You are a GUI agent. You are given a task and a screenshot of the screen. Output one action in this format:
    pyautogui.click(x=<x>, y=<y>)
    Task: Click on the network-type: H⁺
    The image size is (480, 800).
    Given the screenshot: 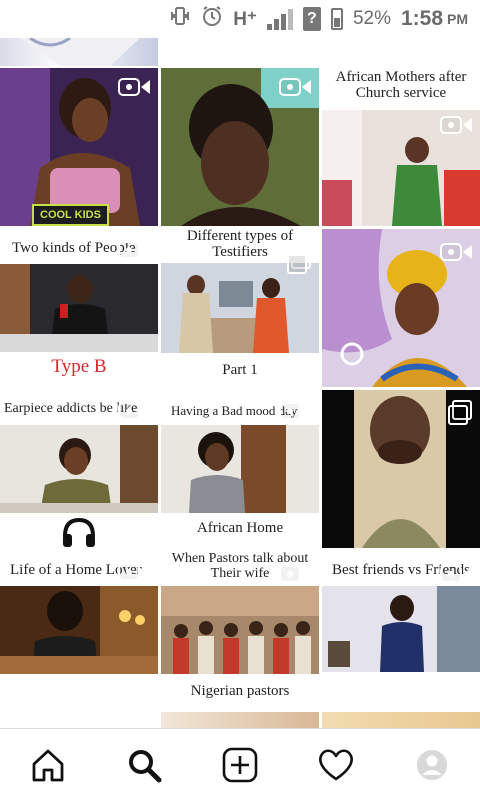 What is the action you would take?
    pyautogui.click(x=245, y=19)
    